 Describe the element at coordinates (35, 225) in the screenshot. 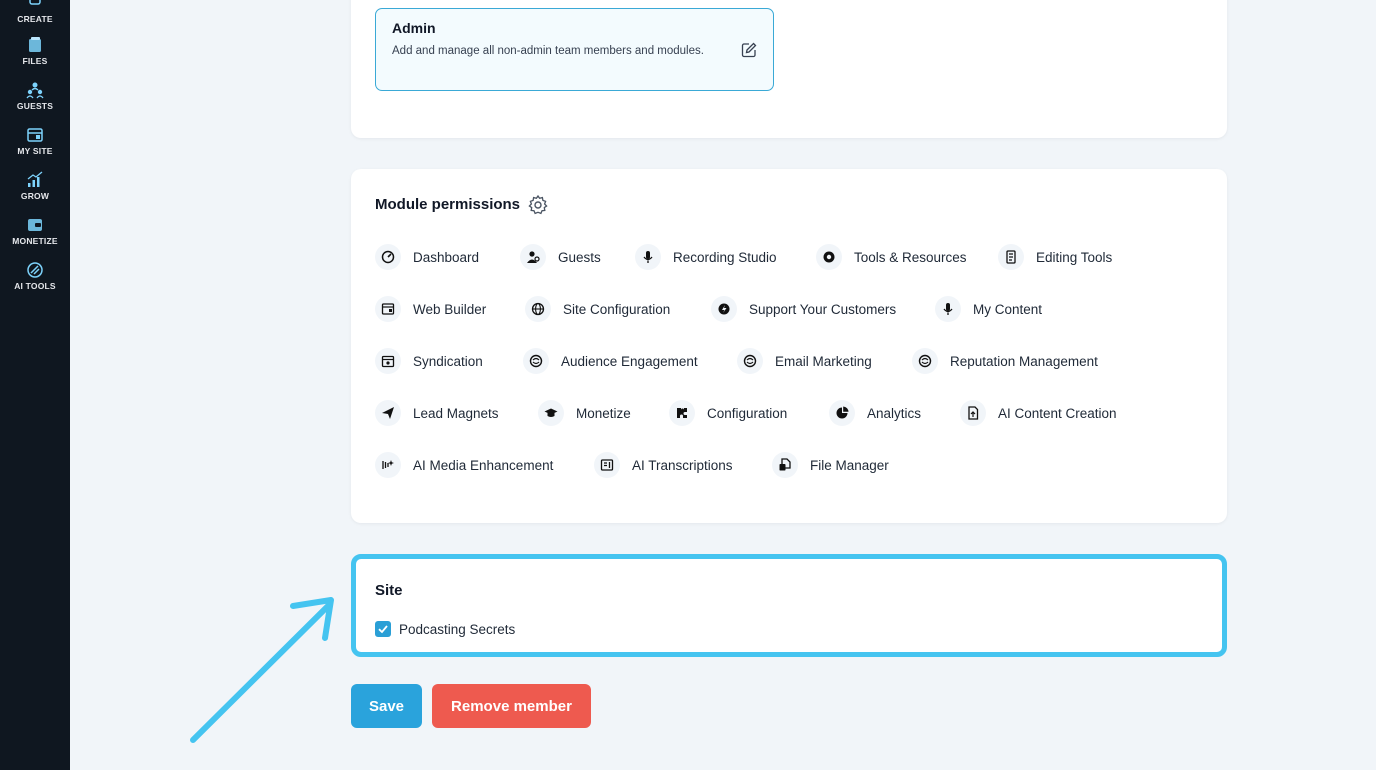

I see `monetize-icon` at that location.